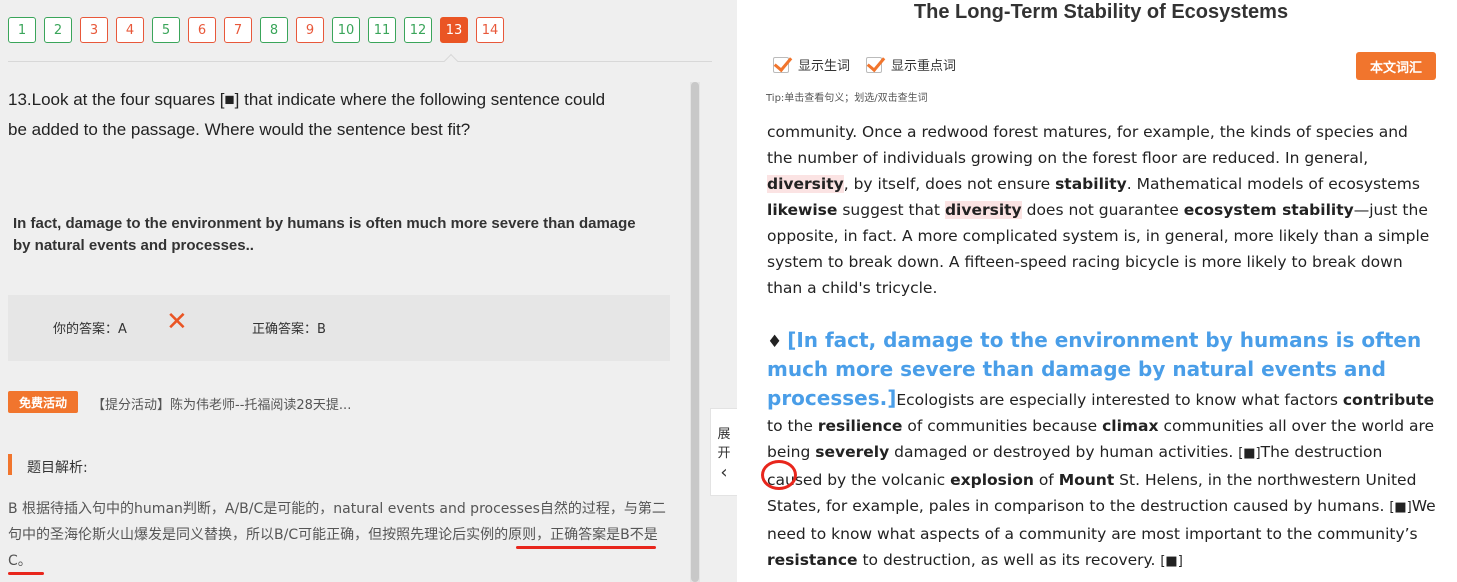 The width and height of the screenshot is (1457, 582). What do you see at coordinates (346, 30) in the screenshot?
I see `question-number-button: 10` at bounding box center [346, 30].